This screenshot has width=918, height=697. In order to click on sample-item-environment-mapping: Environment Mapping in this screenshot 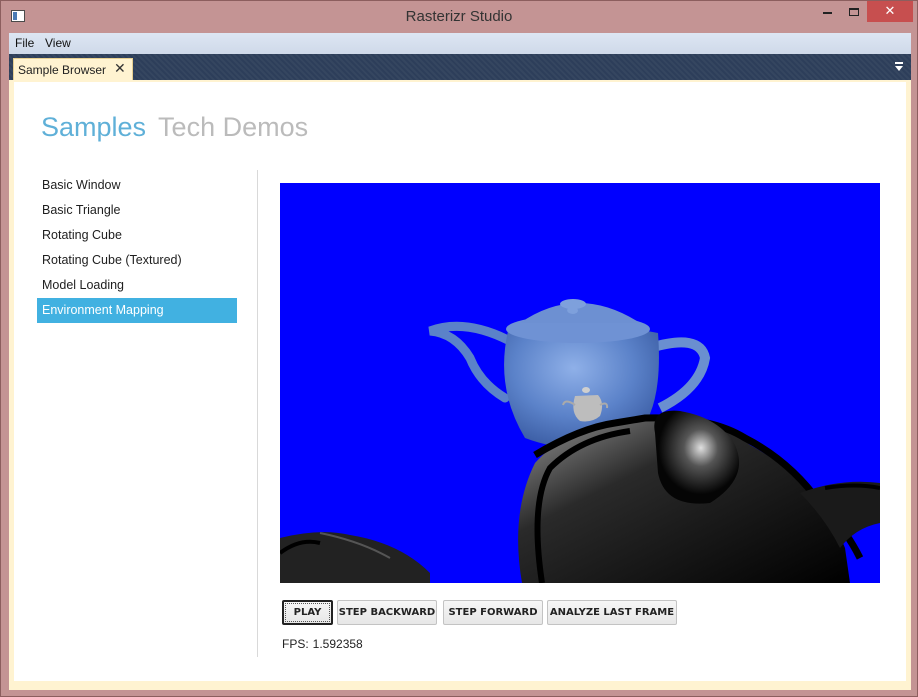, I will do `click(137, 310)`.